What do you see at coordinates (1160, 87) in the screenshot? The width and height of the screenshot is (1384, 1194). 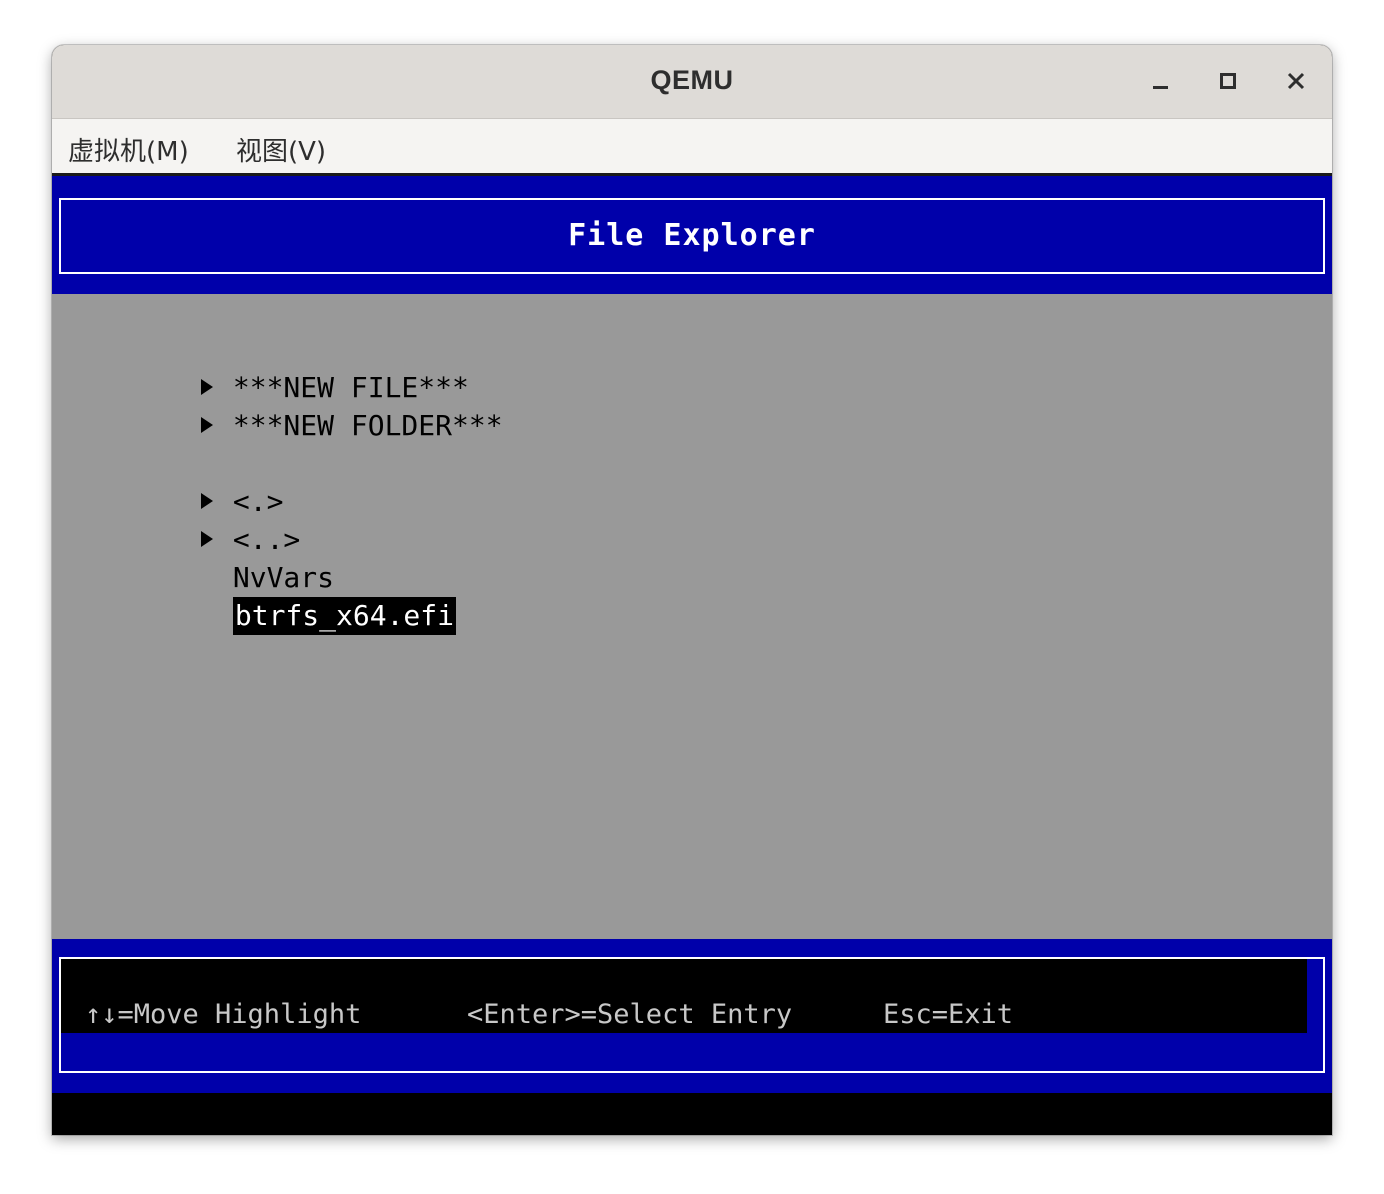 I see `minimize-icon` at bounding box center [1160, 87].